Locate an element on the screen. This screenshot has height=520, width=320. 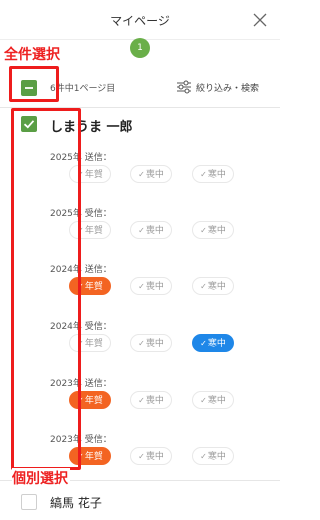
select-all-annotation: 全件選択 is located at coordinates (32, 55).